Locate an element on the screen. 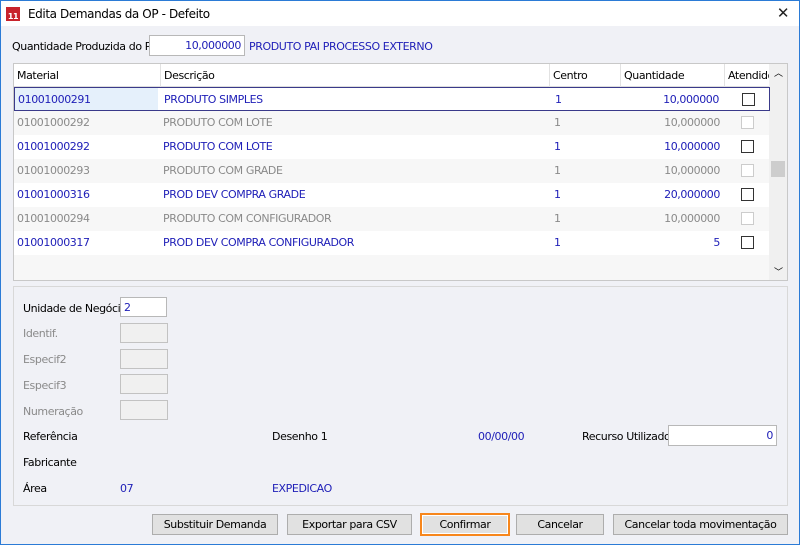 The height and width of the screenshot is (545, 800). qty-label: Quantidade Produzida do Pai is located at coordinates (86, 46).